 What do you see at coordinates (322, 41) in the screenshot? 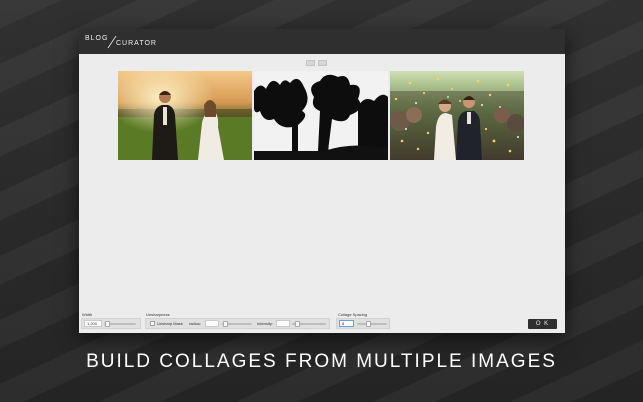
I see `title-bar: BLOG CURATOR` at bounding box center [322, 41].